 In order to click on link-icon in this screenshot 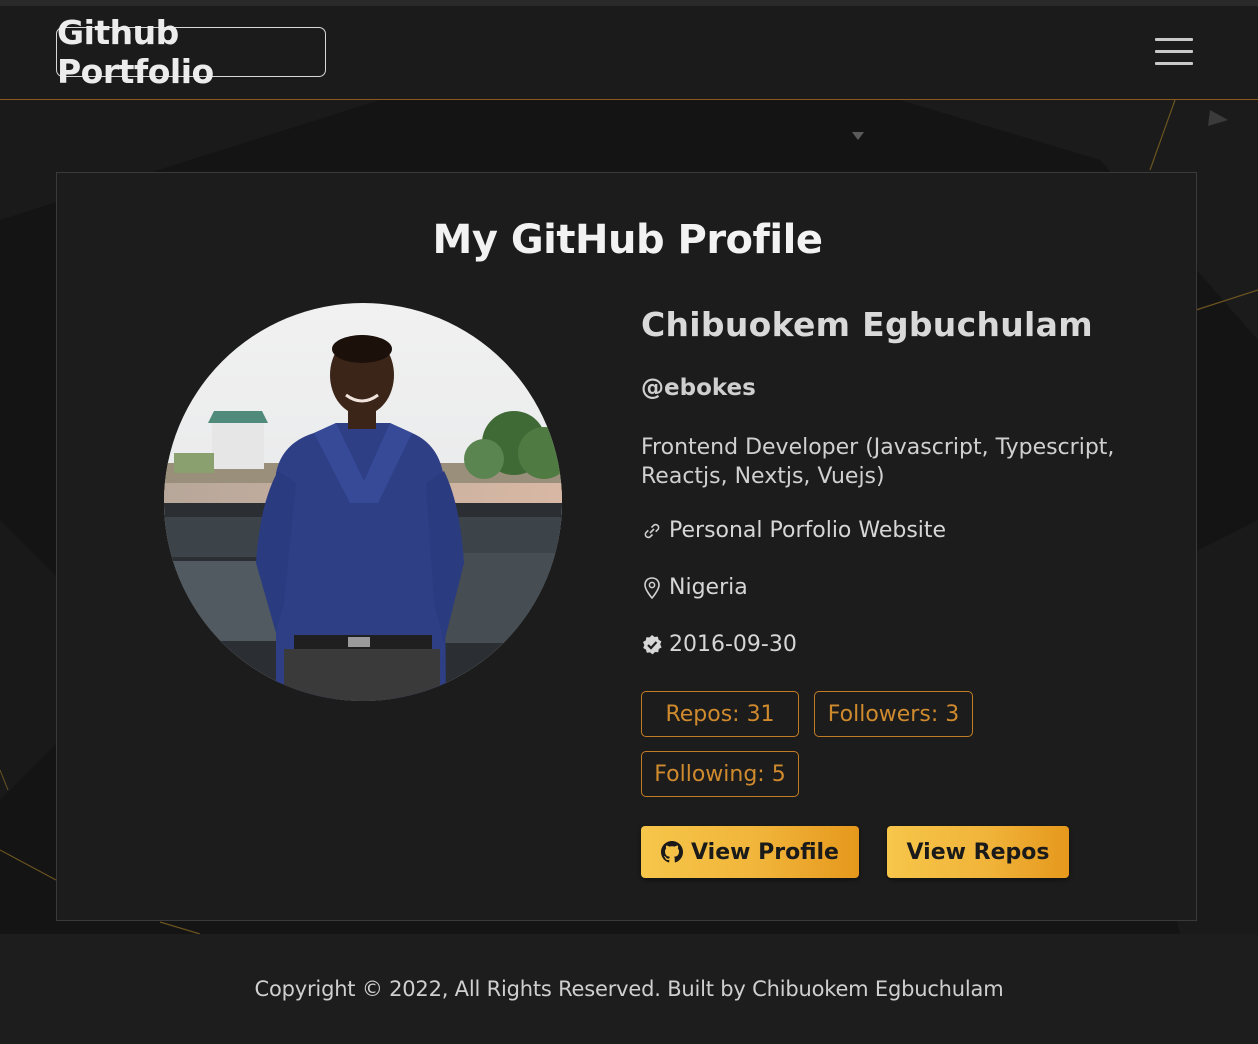, I will do `click(652, 530)`.